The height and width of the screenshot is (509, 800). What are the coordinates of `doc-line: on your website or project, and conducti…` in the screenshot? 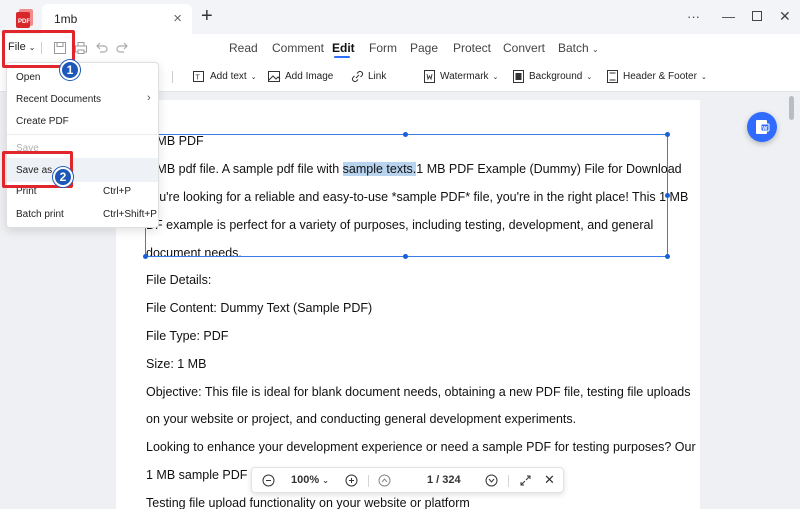 It's located at (361, 419).